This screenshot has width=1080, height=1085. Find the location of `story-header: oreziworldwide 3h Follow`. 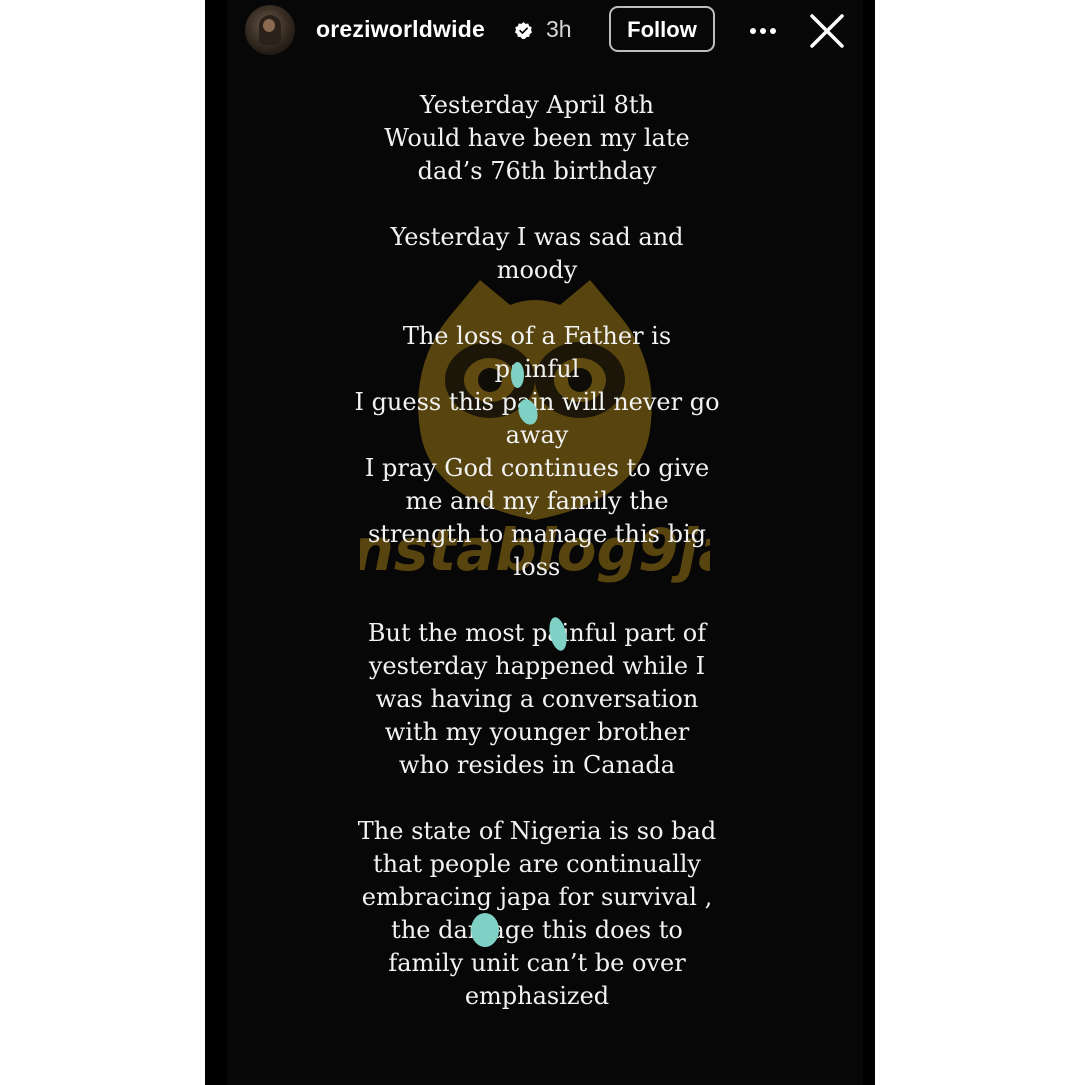

story-header: oreziworldwide 3h Follow is located at coordinates (540, 31).